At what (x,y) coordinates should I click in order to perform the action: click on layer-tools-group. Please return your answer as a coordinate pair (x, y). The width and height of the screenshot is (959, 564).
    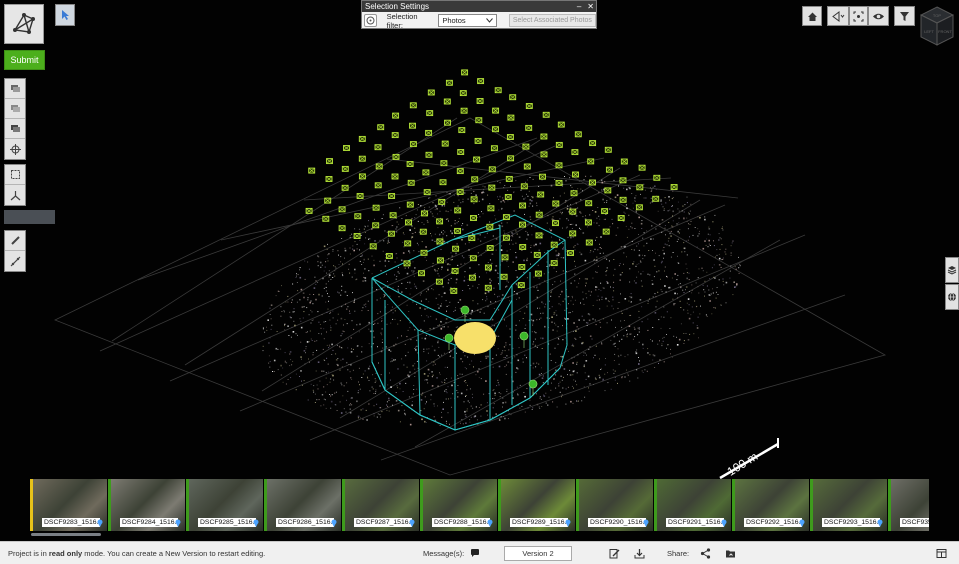
    Looking at the image, I should click on (15, 119).